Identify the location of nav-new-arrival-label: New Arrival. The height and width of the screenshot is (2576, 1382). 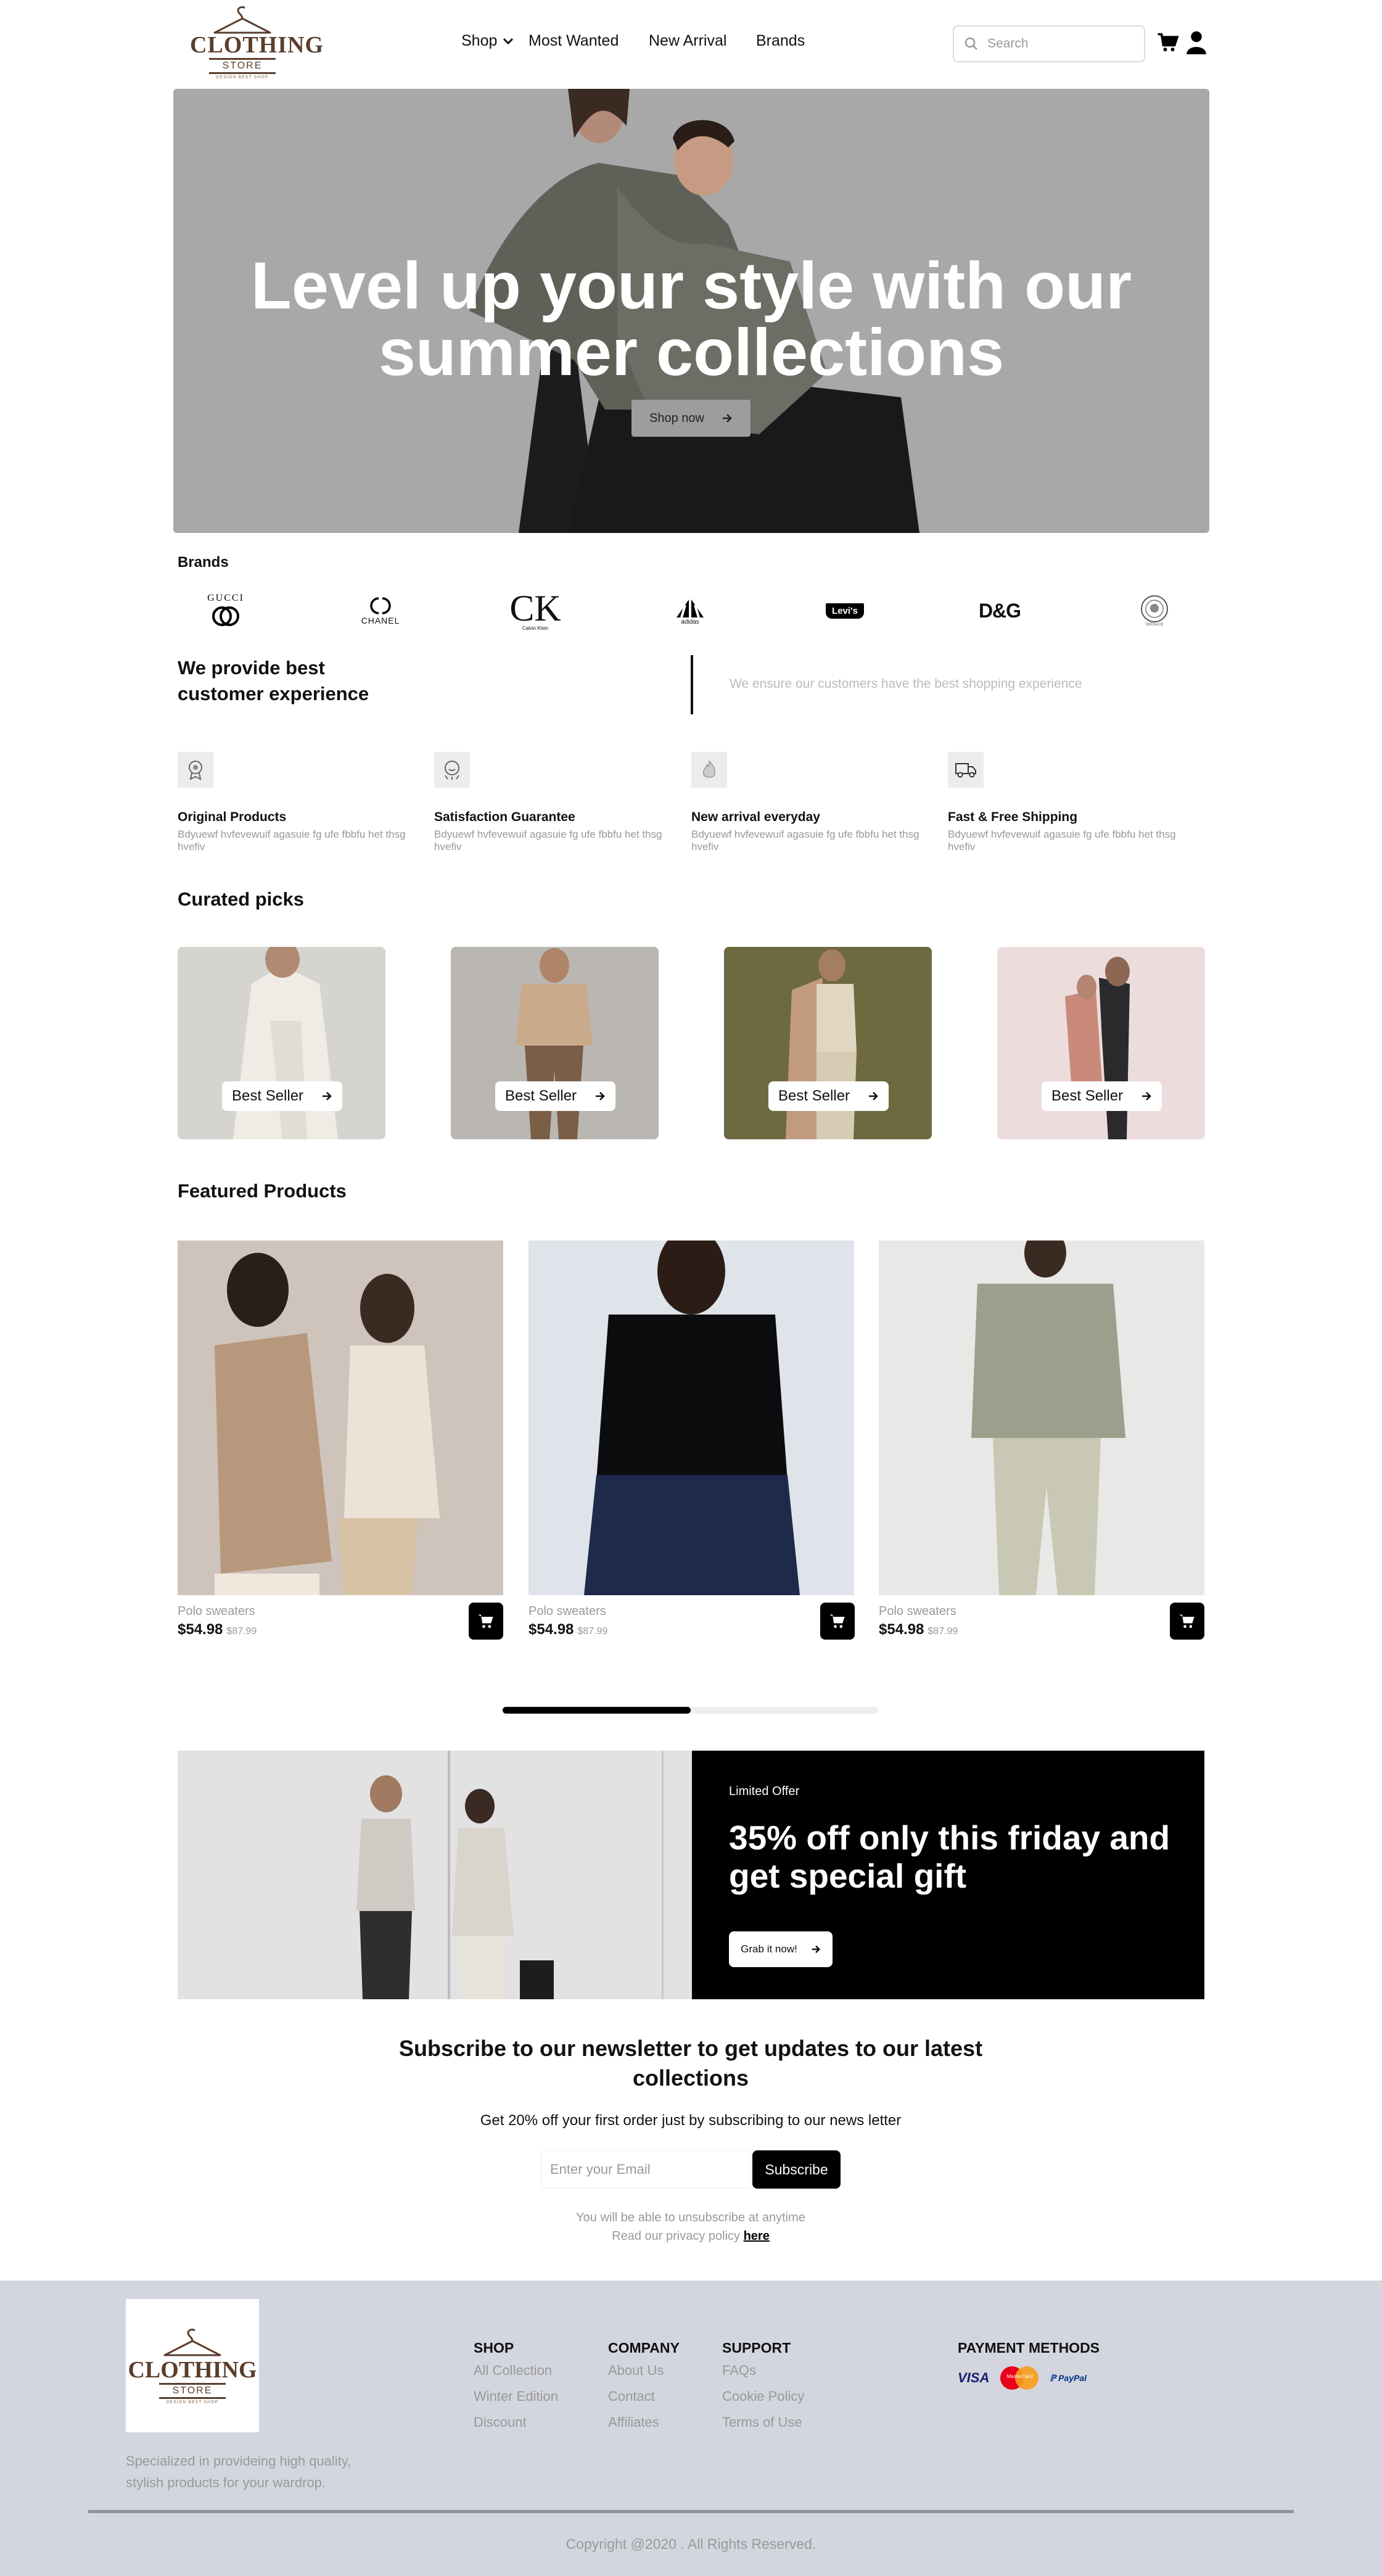
(688, 40).